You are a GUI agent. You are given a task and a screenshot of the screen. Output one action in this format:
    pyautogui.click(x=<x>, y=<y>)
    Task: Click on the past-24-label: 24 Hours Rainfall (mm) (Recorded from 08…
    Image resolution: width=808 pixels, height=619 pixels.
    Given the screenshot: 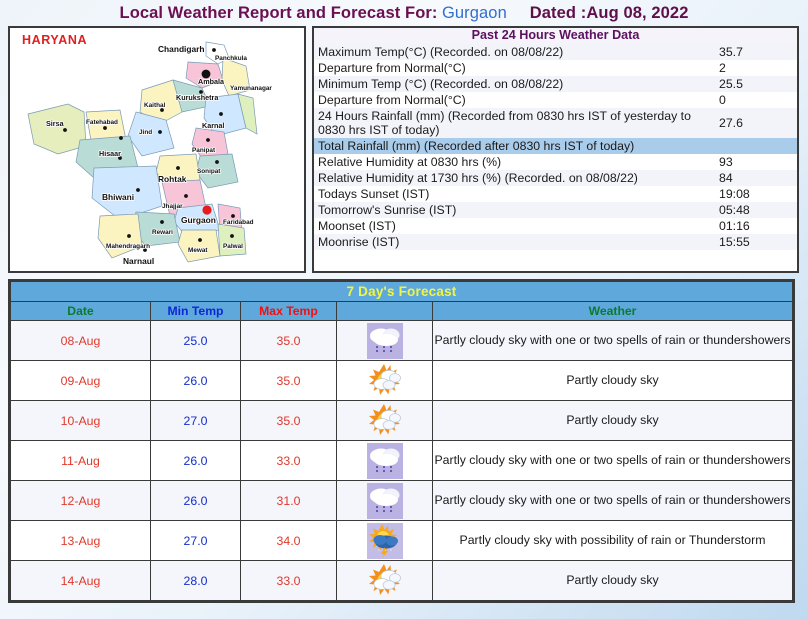 What is the action you would take?
    pyautogui.click(x=511, y=123)
    